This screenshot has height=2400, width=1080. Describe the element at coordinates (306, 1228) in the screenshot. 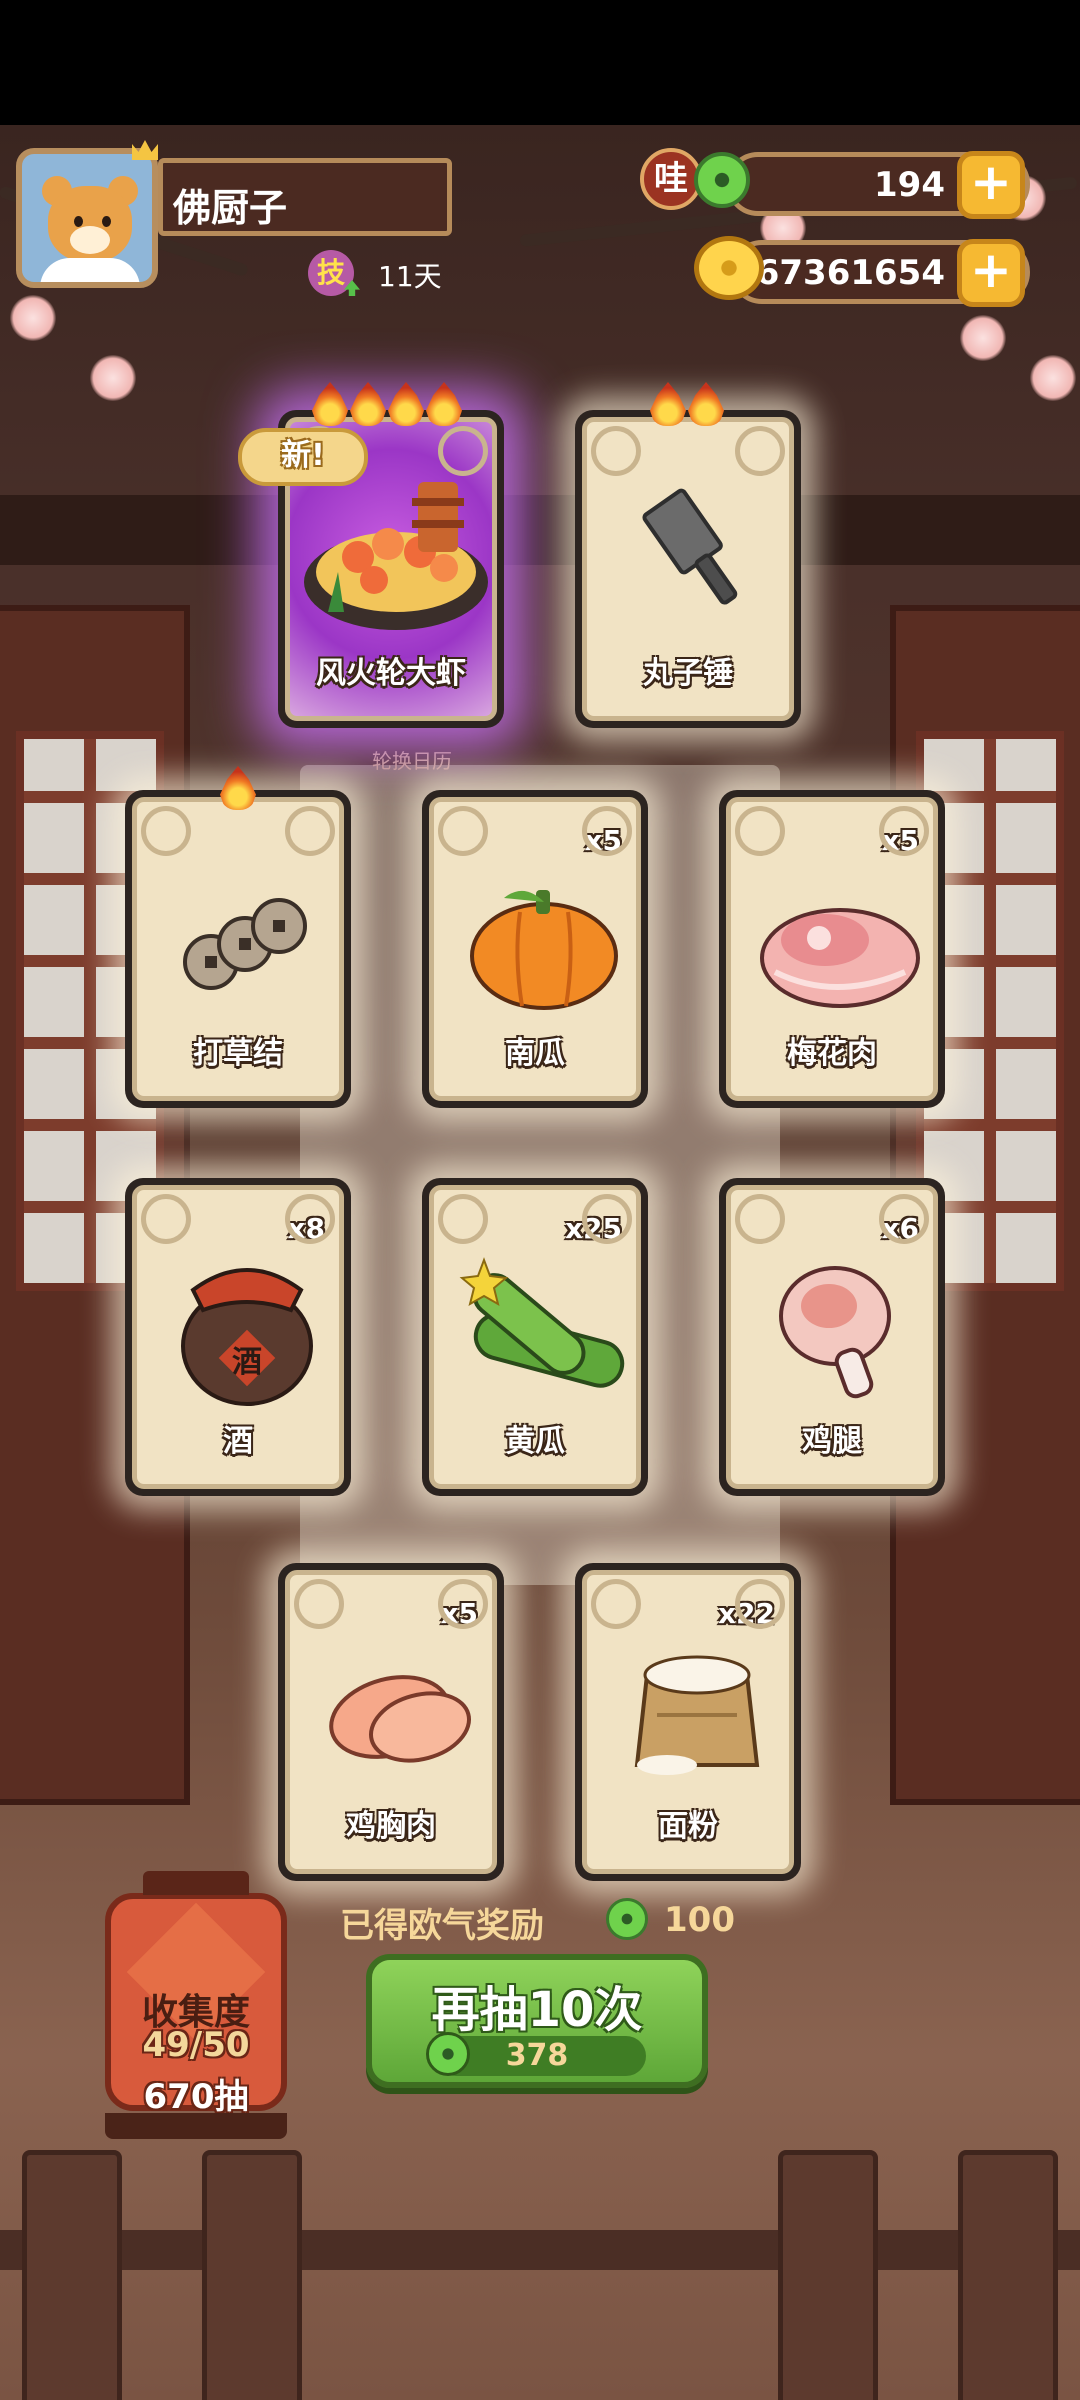

I see `card-quantity: x8` at that location.